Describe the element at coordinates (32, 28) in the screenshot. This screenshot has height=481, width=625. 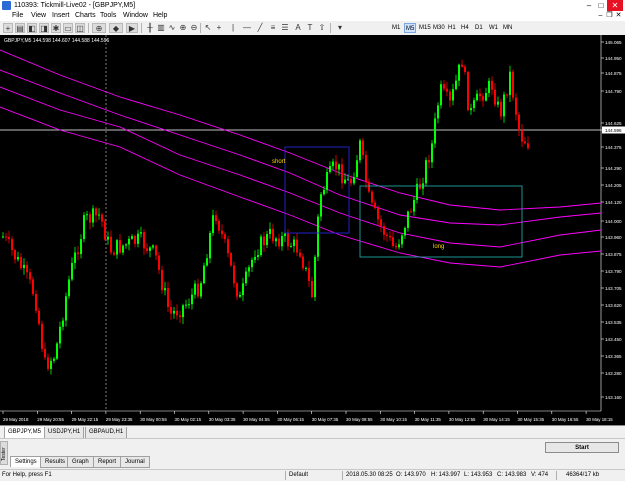
I see `market-watch-icon: ◧` at that location.